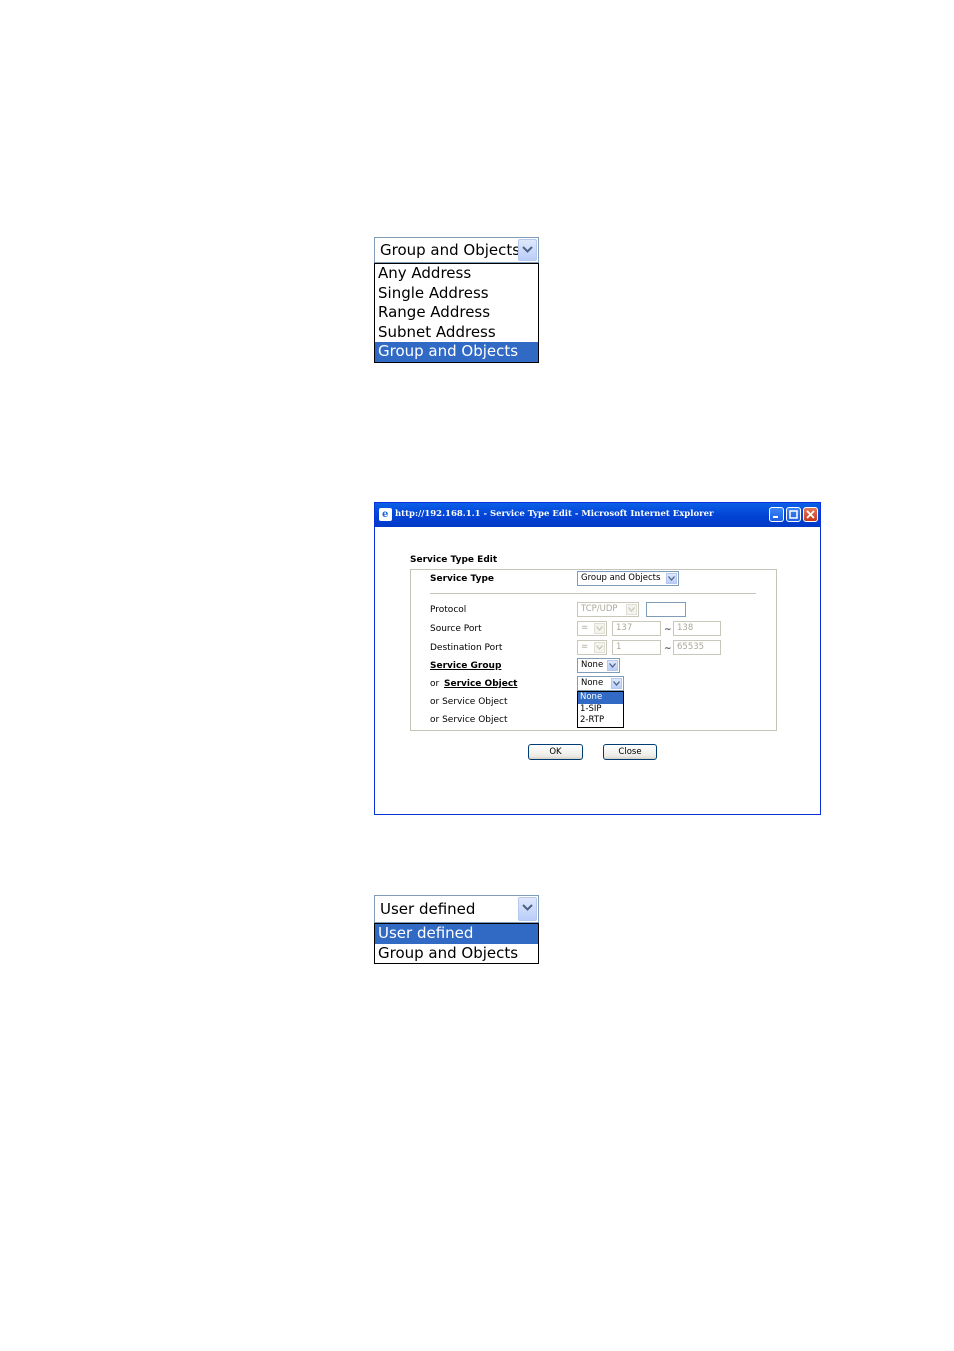 Image resolution: width=954 pixels, height=1351 pixels. What do you see at coordinates (810, 514) in the screenshot?
I see `close-window-button` at bounding box center [810, 514].